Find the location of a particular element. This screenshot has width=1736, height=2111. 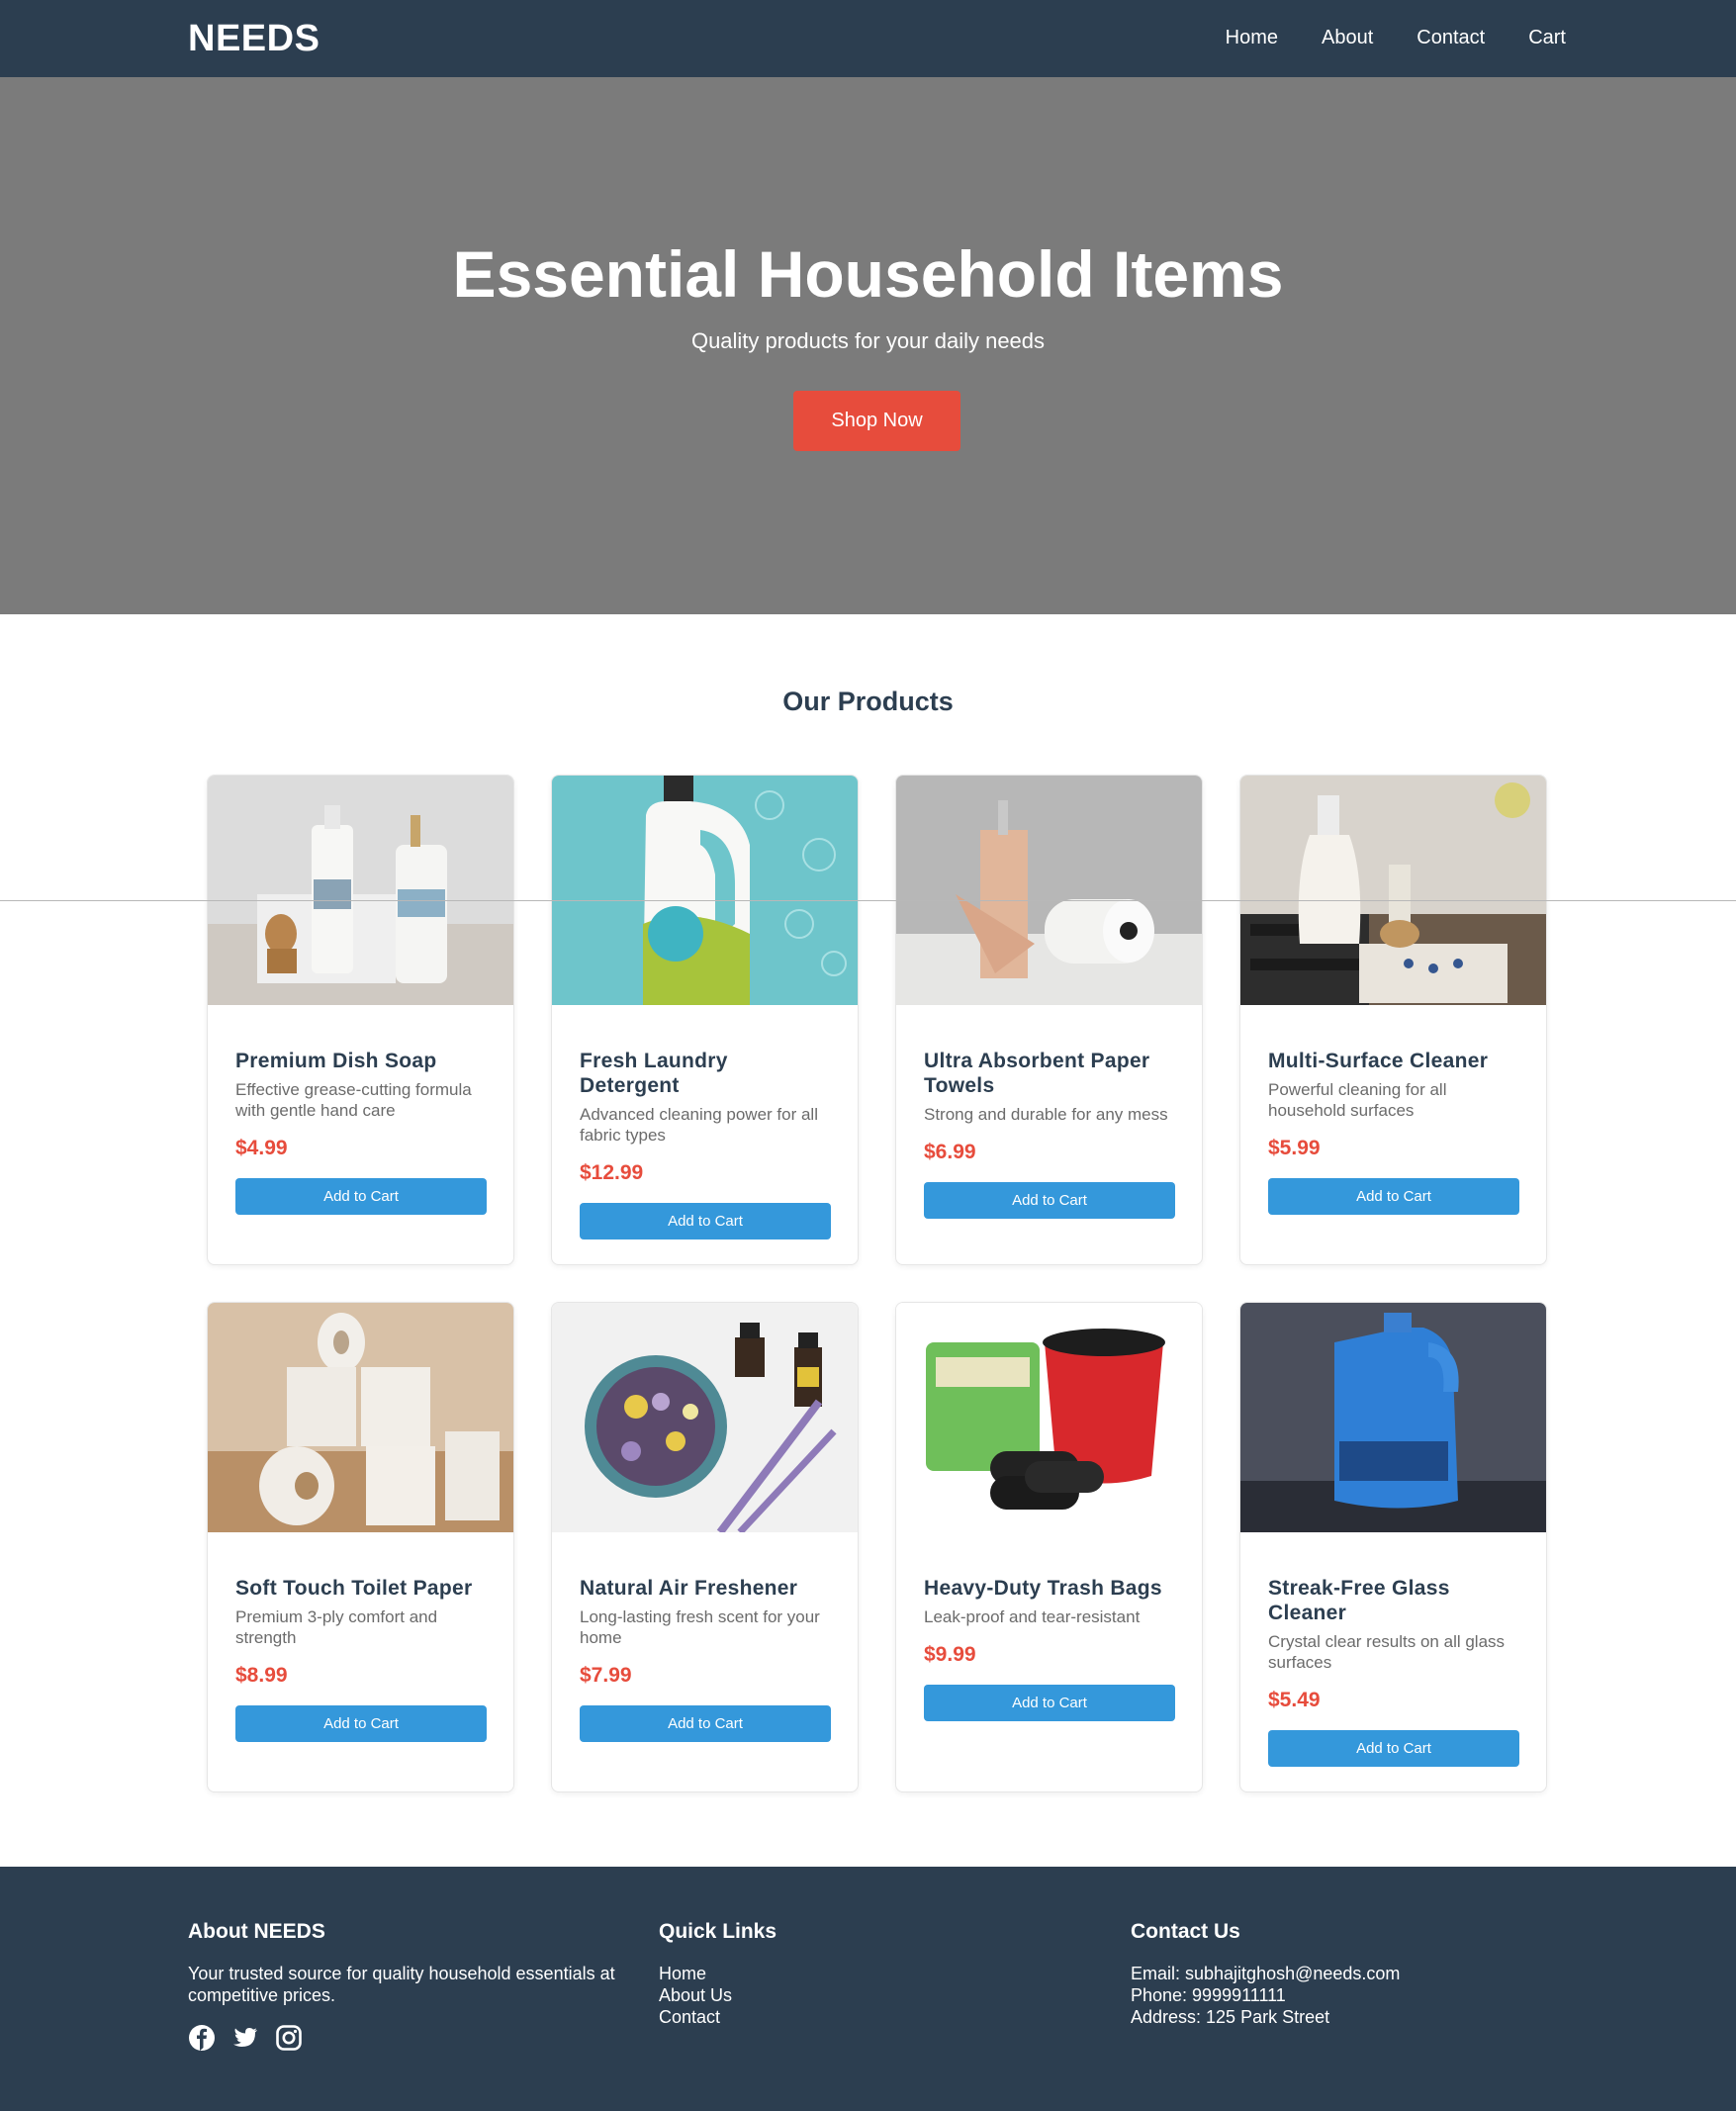

facebook-icon is located at coordinates (202, 2038).